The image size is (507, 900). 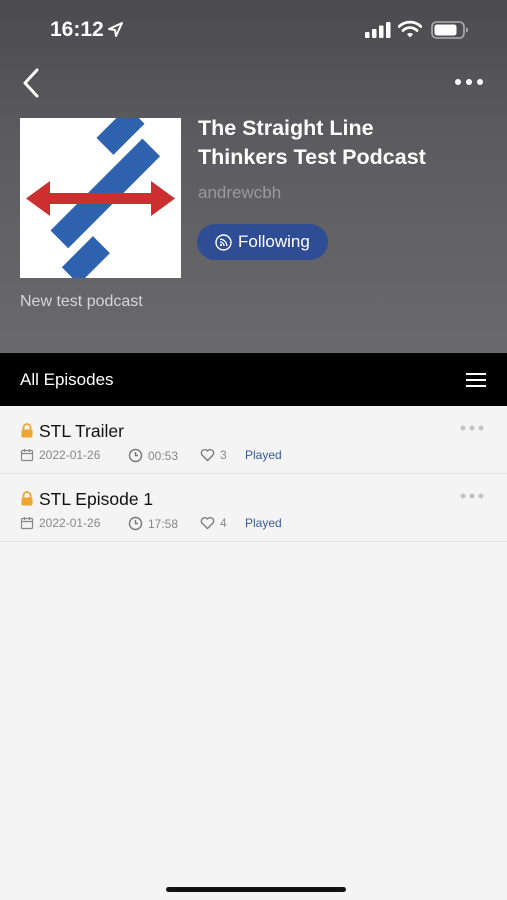 What do you see at coordinates (274, 241) in the screenshot?
I see `following-label: Following` at bounding box center [274, 241].